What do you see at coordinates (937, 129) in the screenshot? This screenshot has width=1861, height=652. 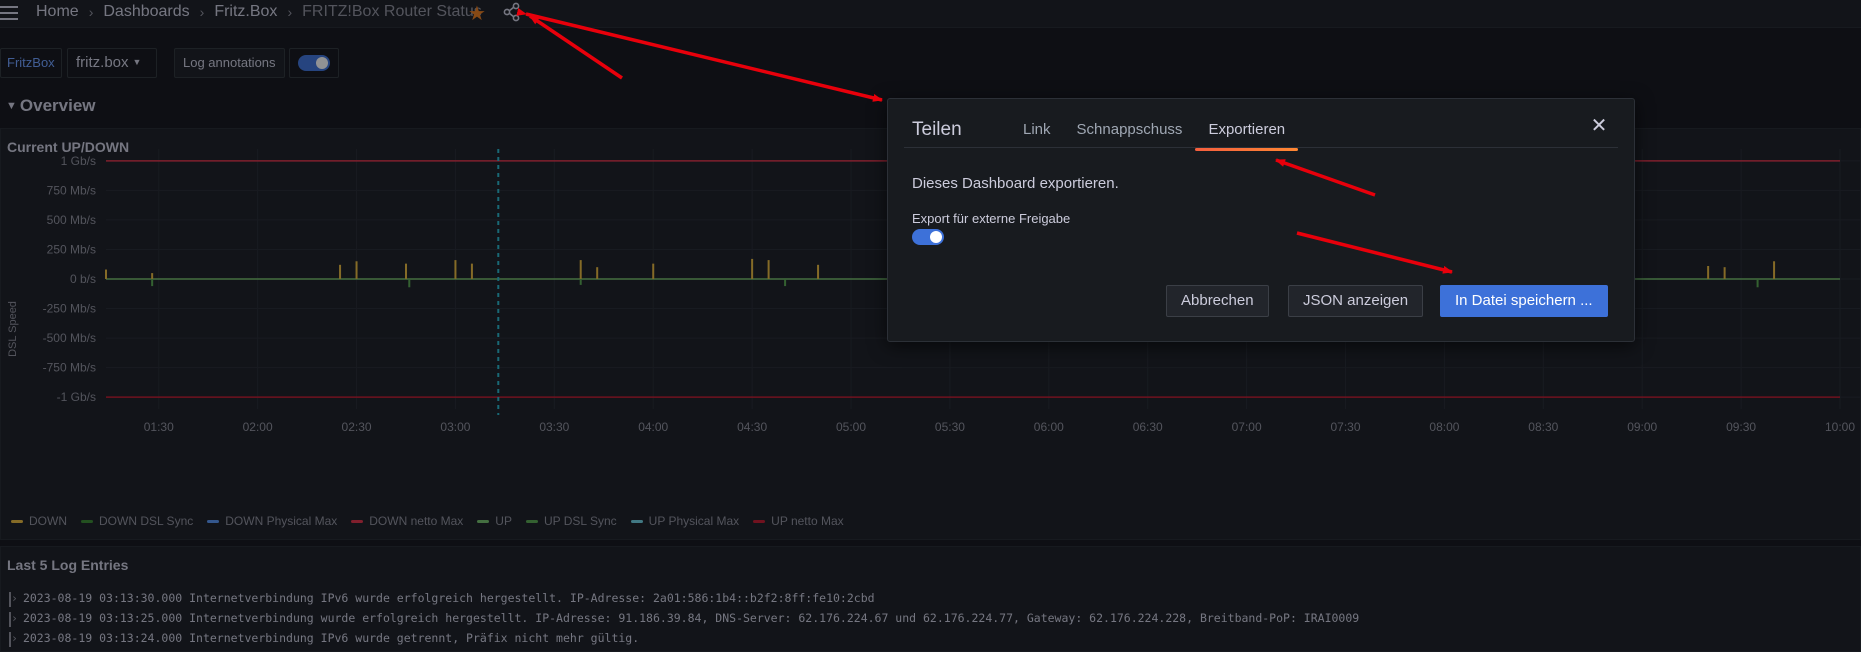 I see `modal-title: Teilen` at bounding box center [937, 129].